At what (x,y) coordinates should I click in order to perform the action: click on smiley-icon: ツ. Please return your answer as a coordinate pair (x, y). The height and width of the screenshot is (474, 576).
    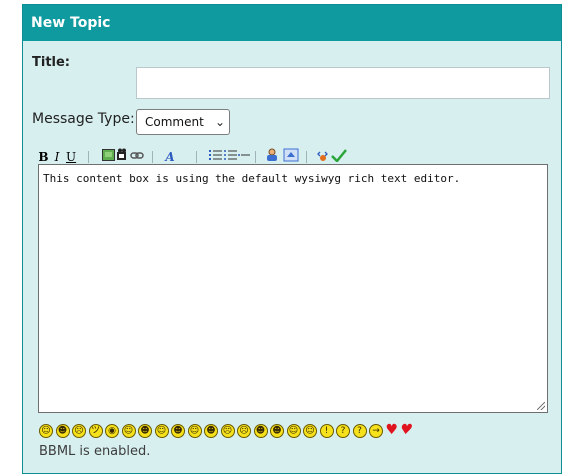
    Looking at the image, I should click on (95, 431).